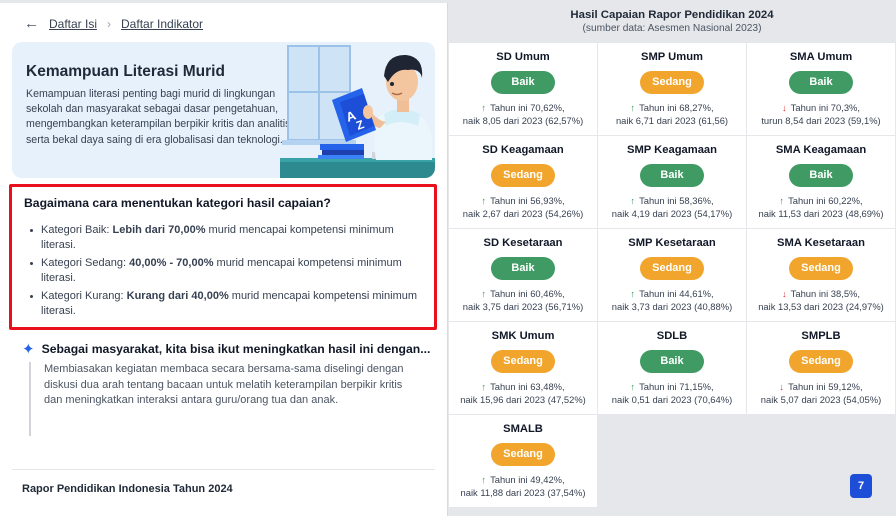  I want to click on current-year-text: Tahun ini 59,12%,, so click(825, 386).